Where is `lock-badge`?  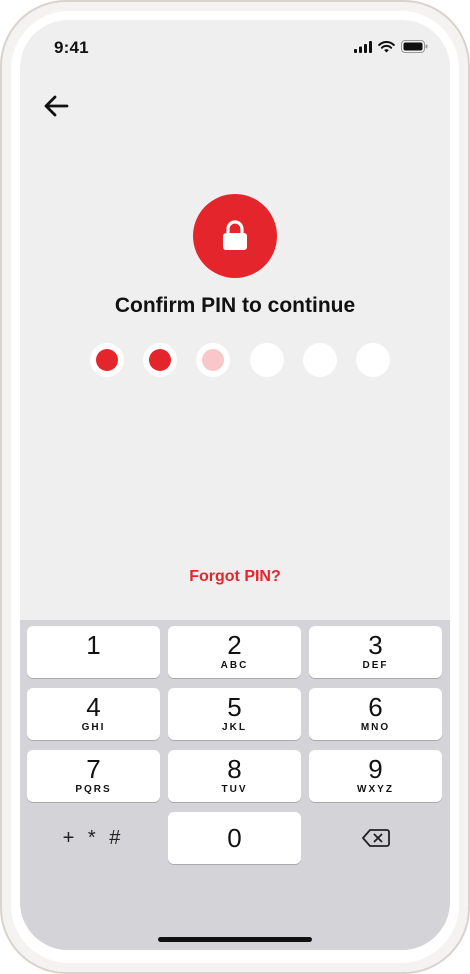
lock-badge is located at coordinates (235, 236).